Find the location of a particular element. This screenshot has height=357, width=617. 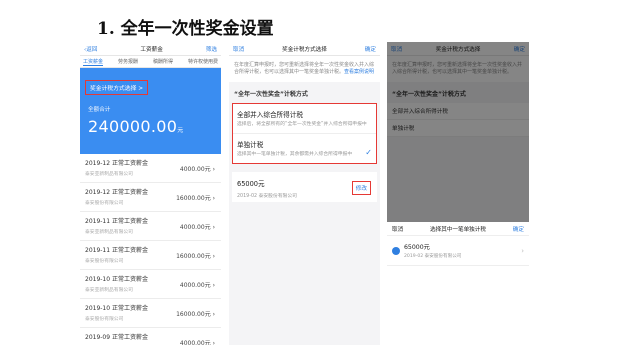

nav-bar: 取消 奖金计税方式选择 确定 is located at coordinates (304, 49).